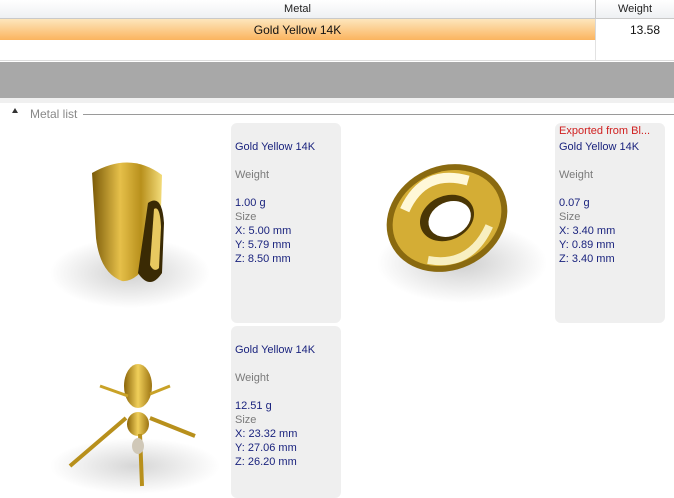  I want to click on item-size-x: X: 3.40 mm, so click(587, 231).